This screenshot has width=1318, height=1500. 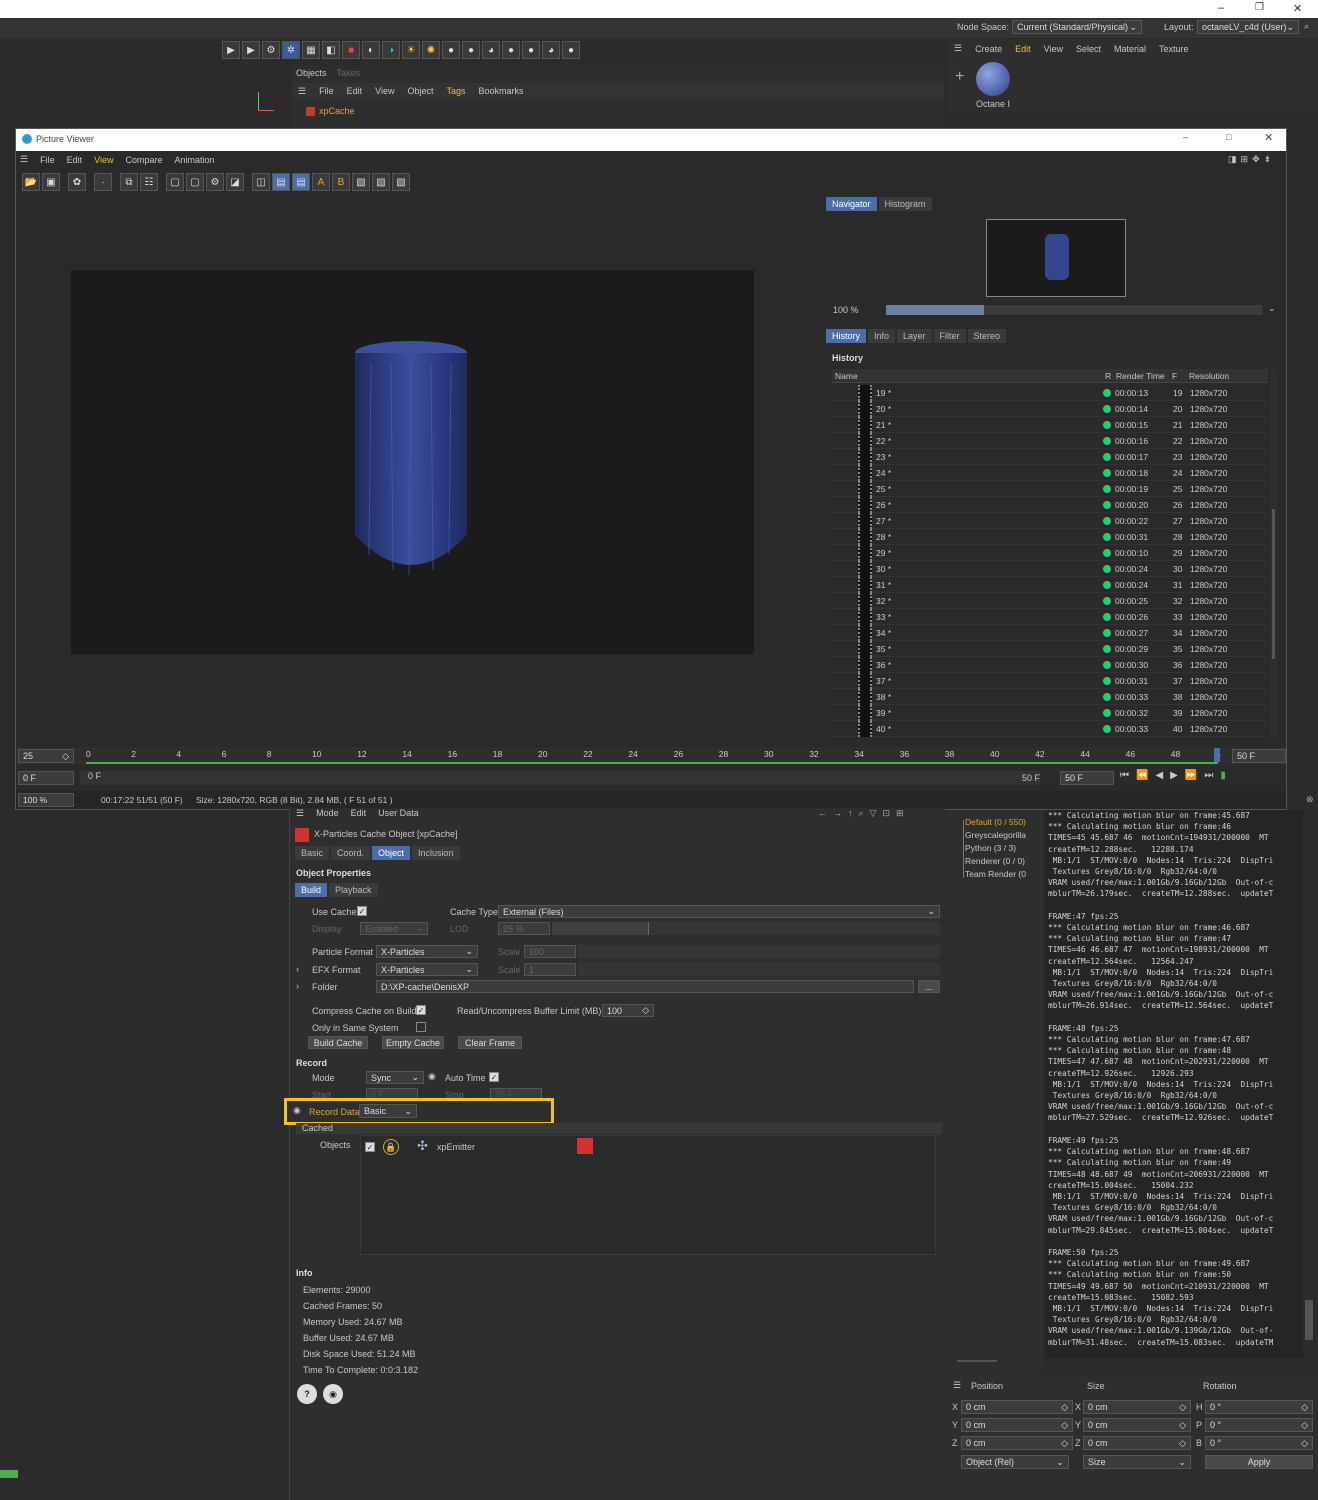 I want to click on clear-frame-button: Clear Frame, so click(x=490, y=1042).